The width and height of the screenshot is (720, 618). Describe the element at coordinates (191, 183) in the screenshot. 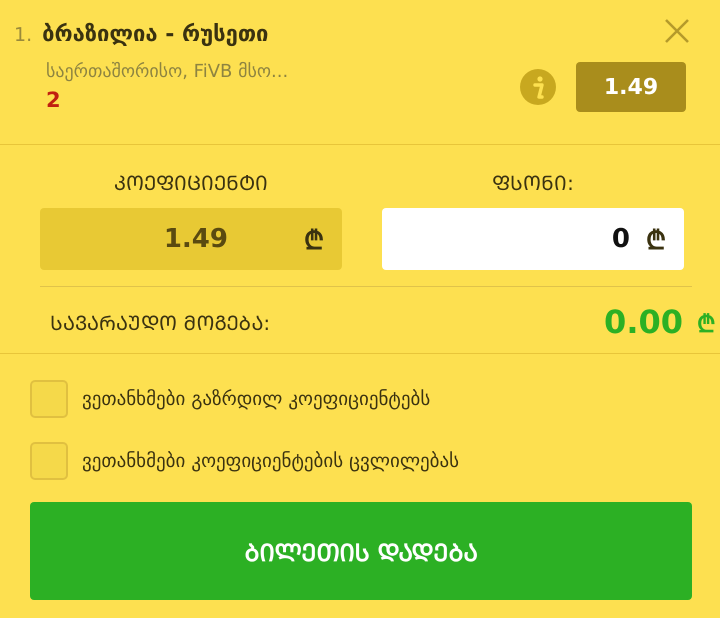

I see `column-label: ᲙᲝᲔᲤᲘᲪᲘᲔᲜᲢᲘ` at that location.